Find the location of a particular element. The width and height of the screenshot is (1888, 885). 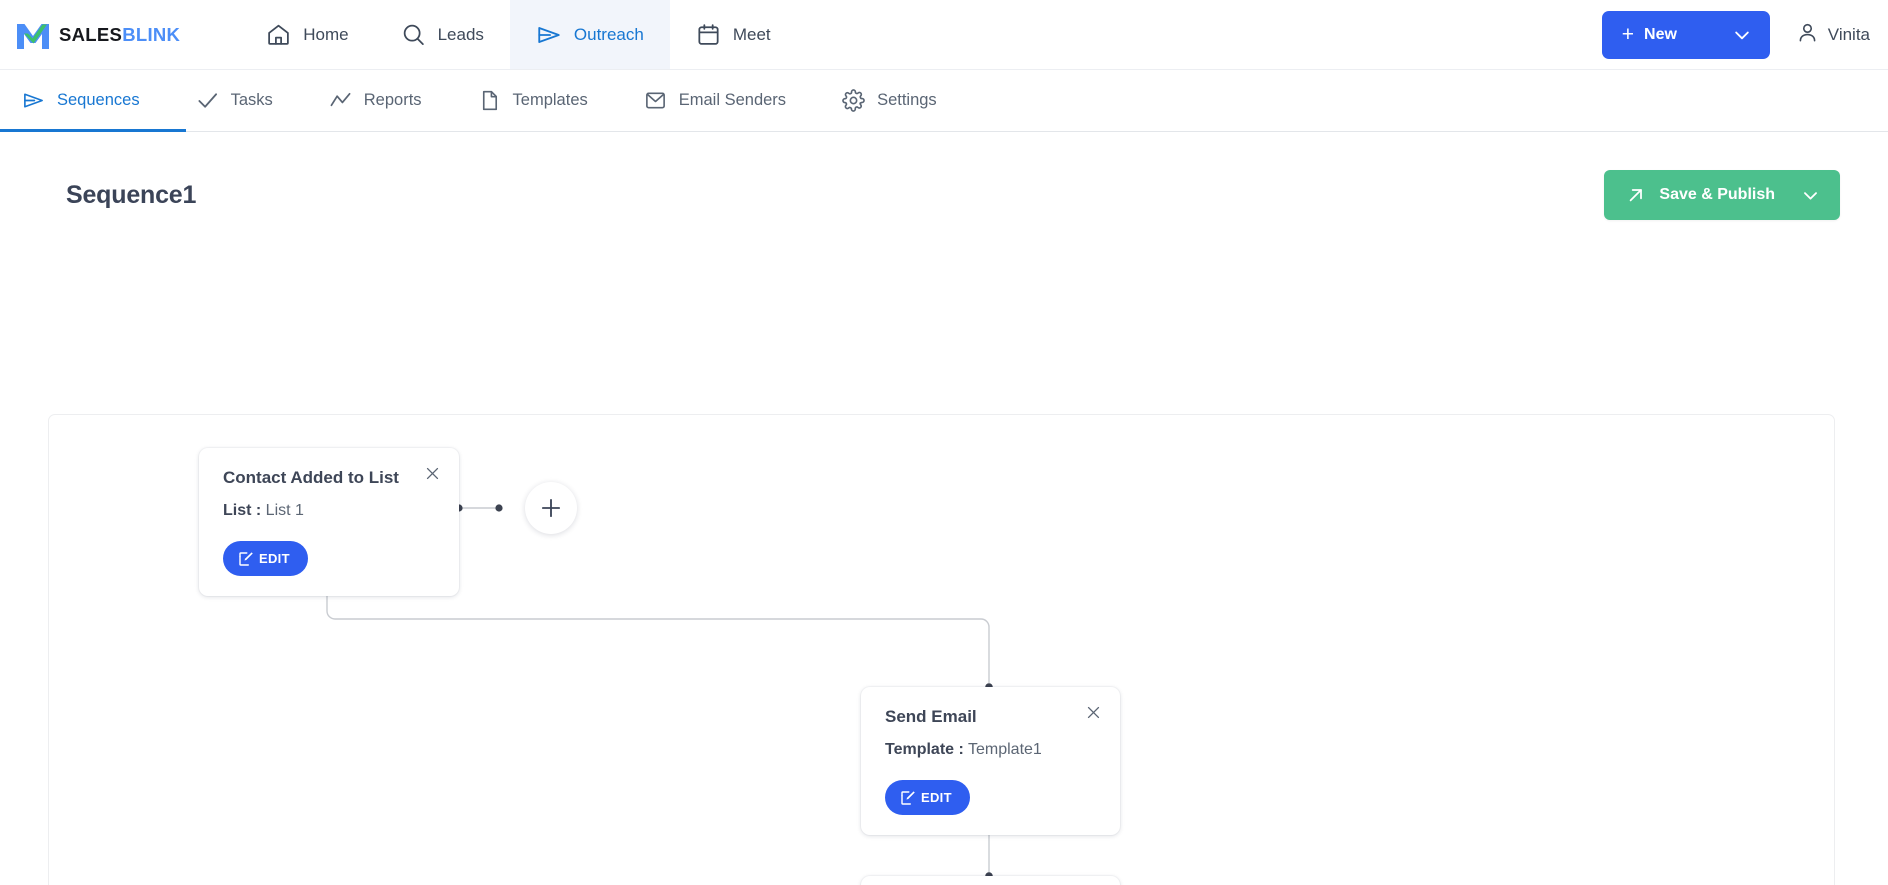

flow-node-send-email: Send Email Template : Template1 EDIT is located at coordinates (990, 761).